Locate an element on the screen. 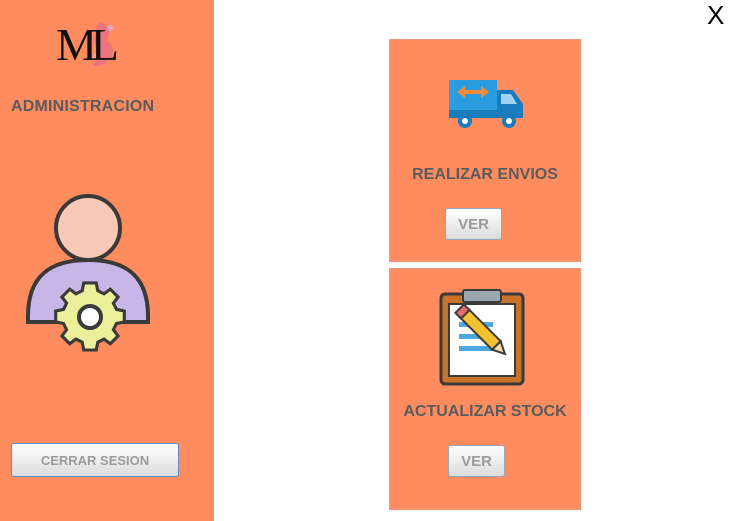 This screenshot has width=743, height=521. close-button: X is located at coordinates (715, 15).